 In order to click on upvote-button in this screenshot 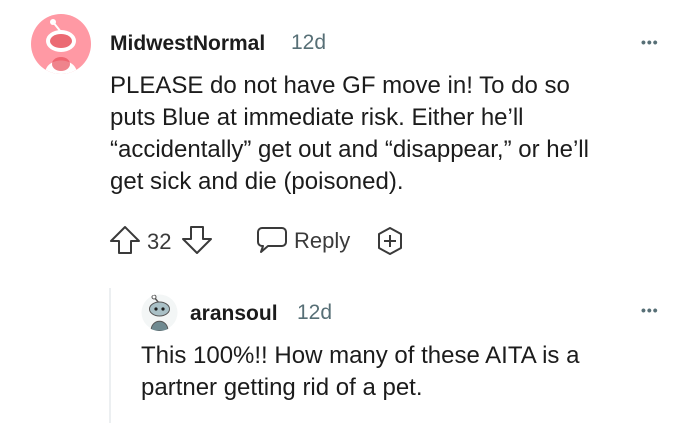, I will do `click(125, 240)`.